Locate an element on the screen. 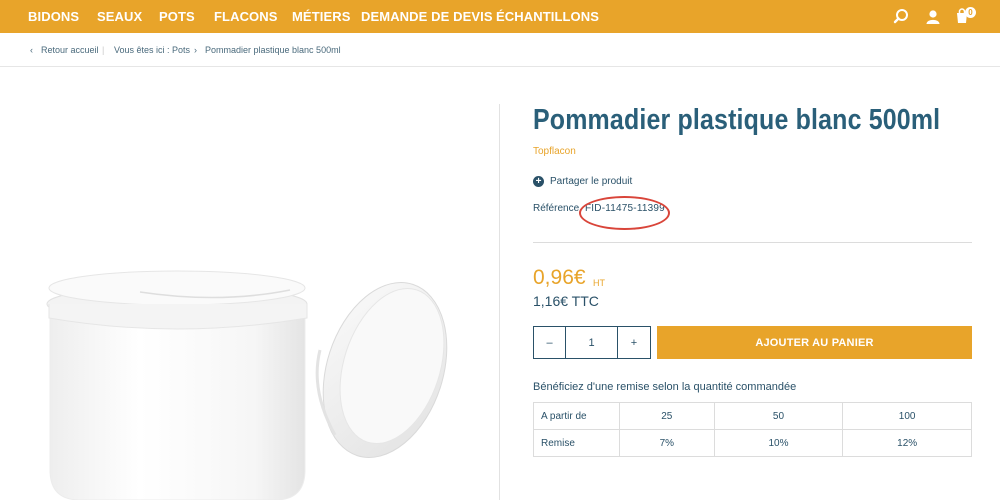  nav-item-bidons: BIDONS is located at coordinates (53, 16).